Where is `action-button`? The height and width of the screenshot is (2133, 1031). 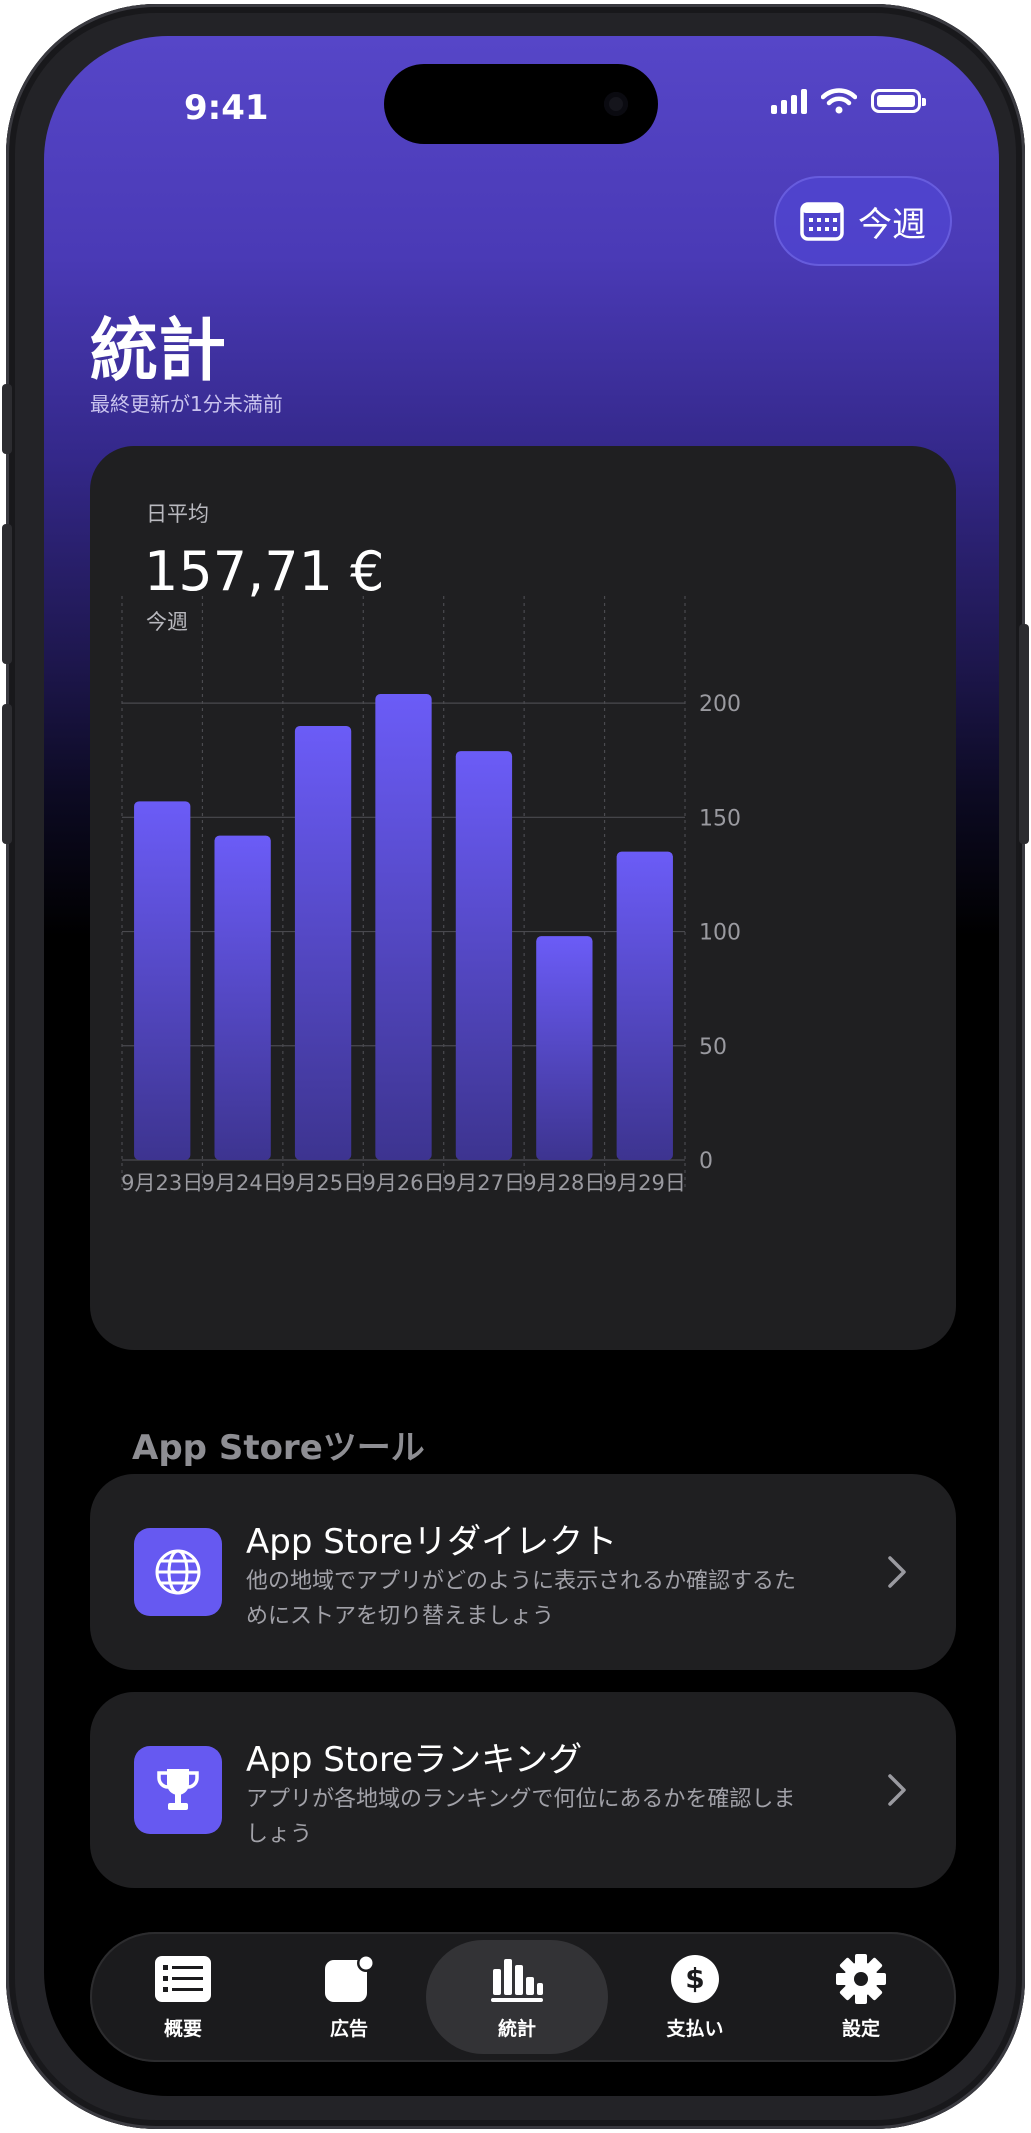 action-button is located at coordinates (7, 419).